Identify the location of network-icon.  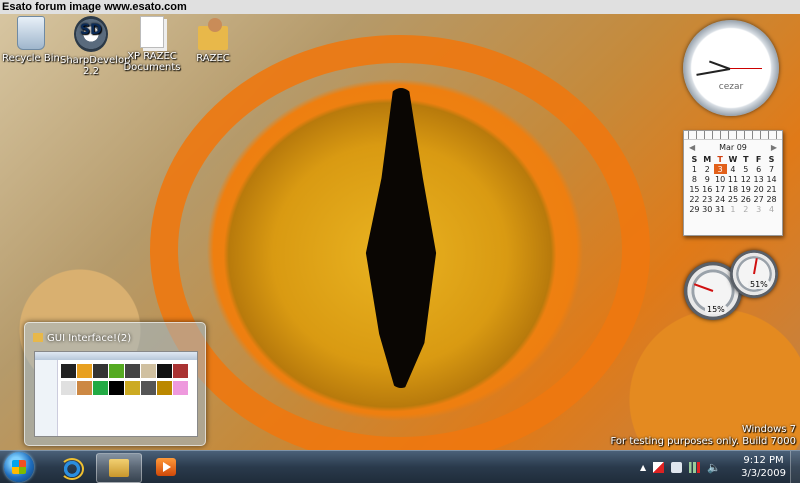
(695, 467).